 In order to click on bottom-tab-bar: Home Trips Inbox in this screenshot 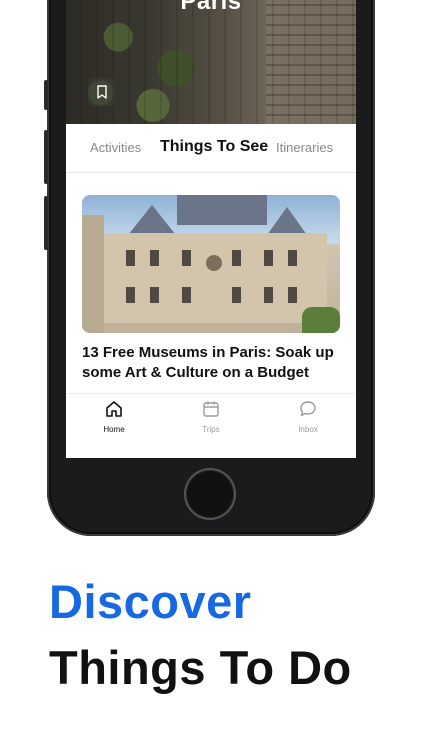, I will do `click(211, 425)`.